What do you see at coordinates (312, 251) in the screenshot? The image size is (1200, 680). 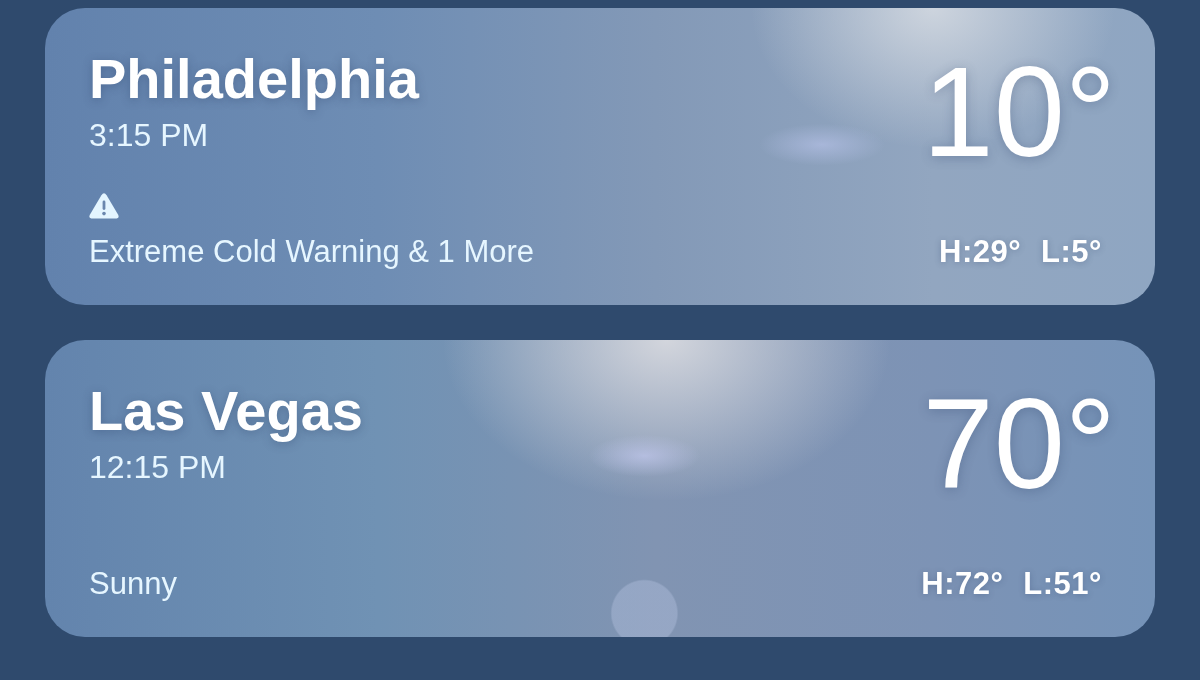 I see `alert-text: Extreme Cold Warning & 1 More` at bounding box center [312, 251].